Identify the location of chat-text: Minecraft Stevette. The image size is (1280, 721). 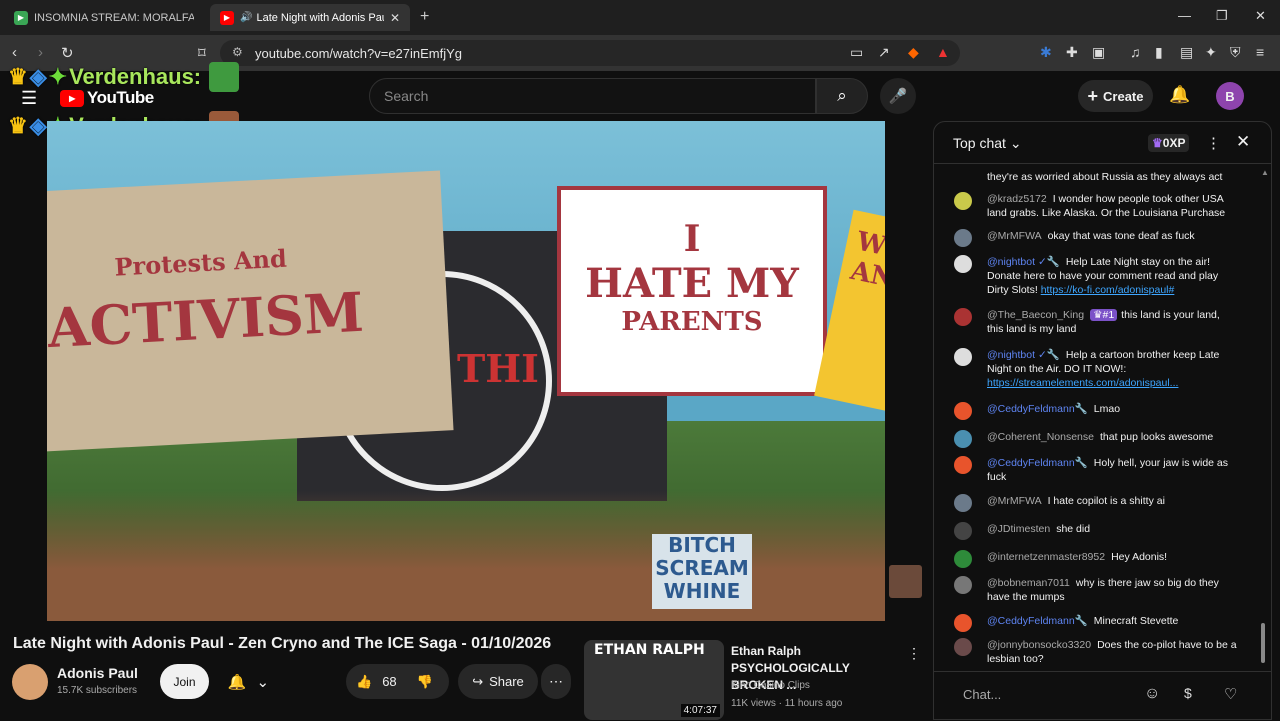
(1136, 621).